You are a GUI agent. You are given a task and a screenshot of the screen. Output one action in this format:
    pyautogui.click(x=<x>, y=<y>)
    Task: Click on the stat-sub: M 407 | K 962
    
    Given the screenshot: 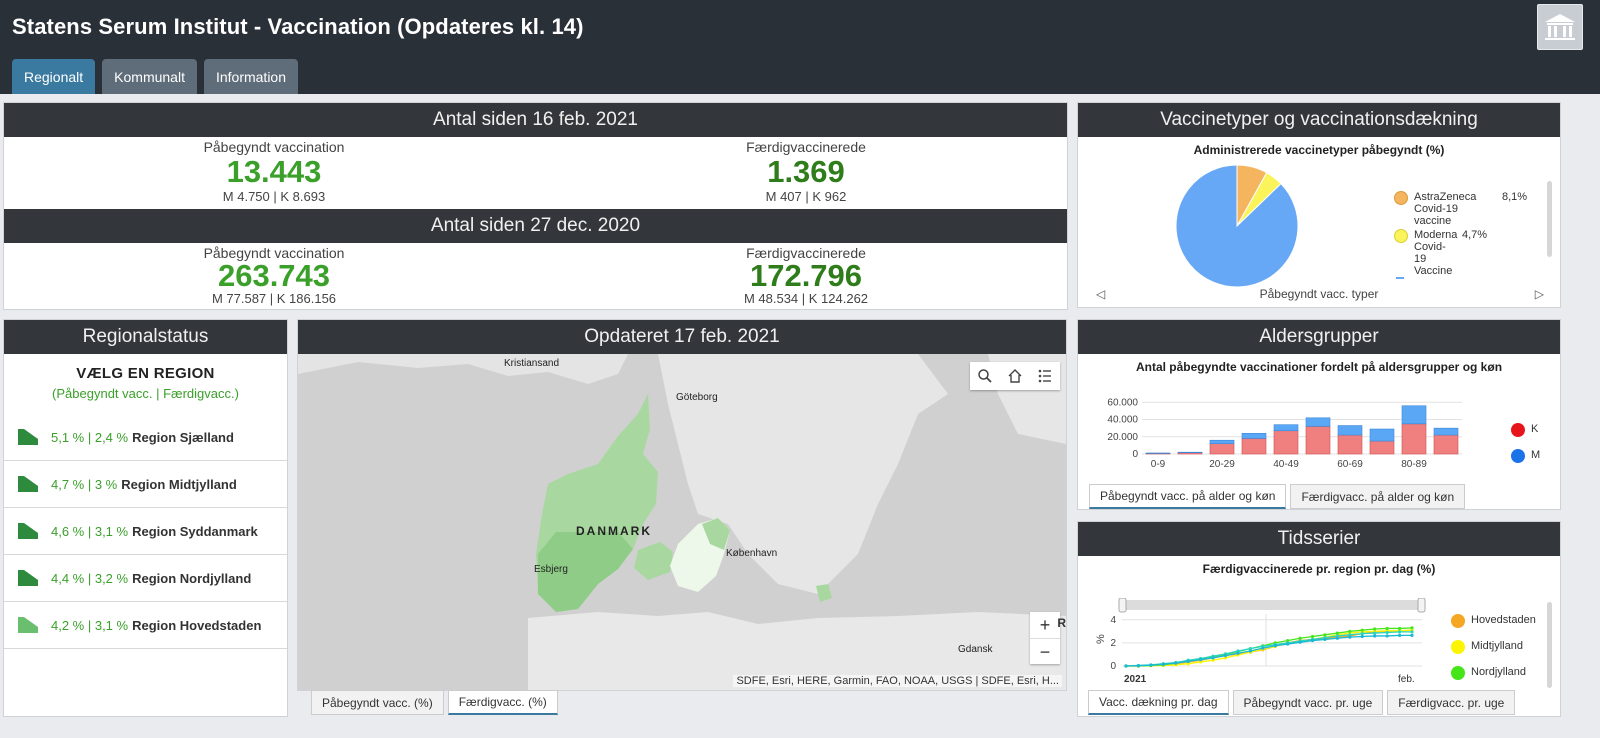 What is the action you would take?
    pyautogui.click(x=806, y=196)
    